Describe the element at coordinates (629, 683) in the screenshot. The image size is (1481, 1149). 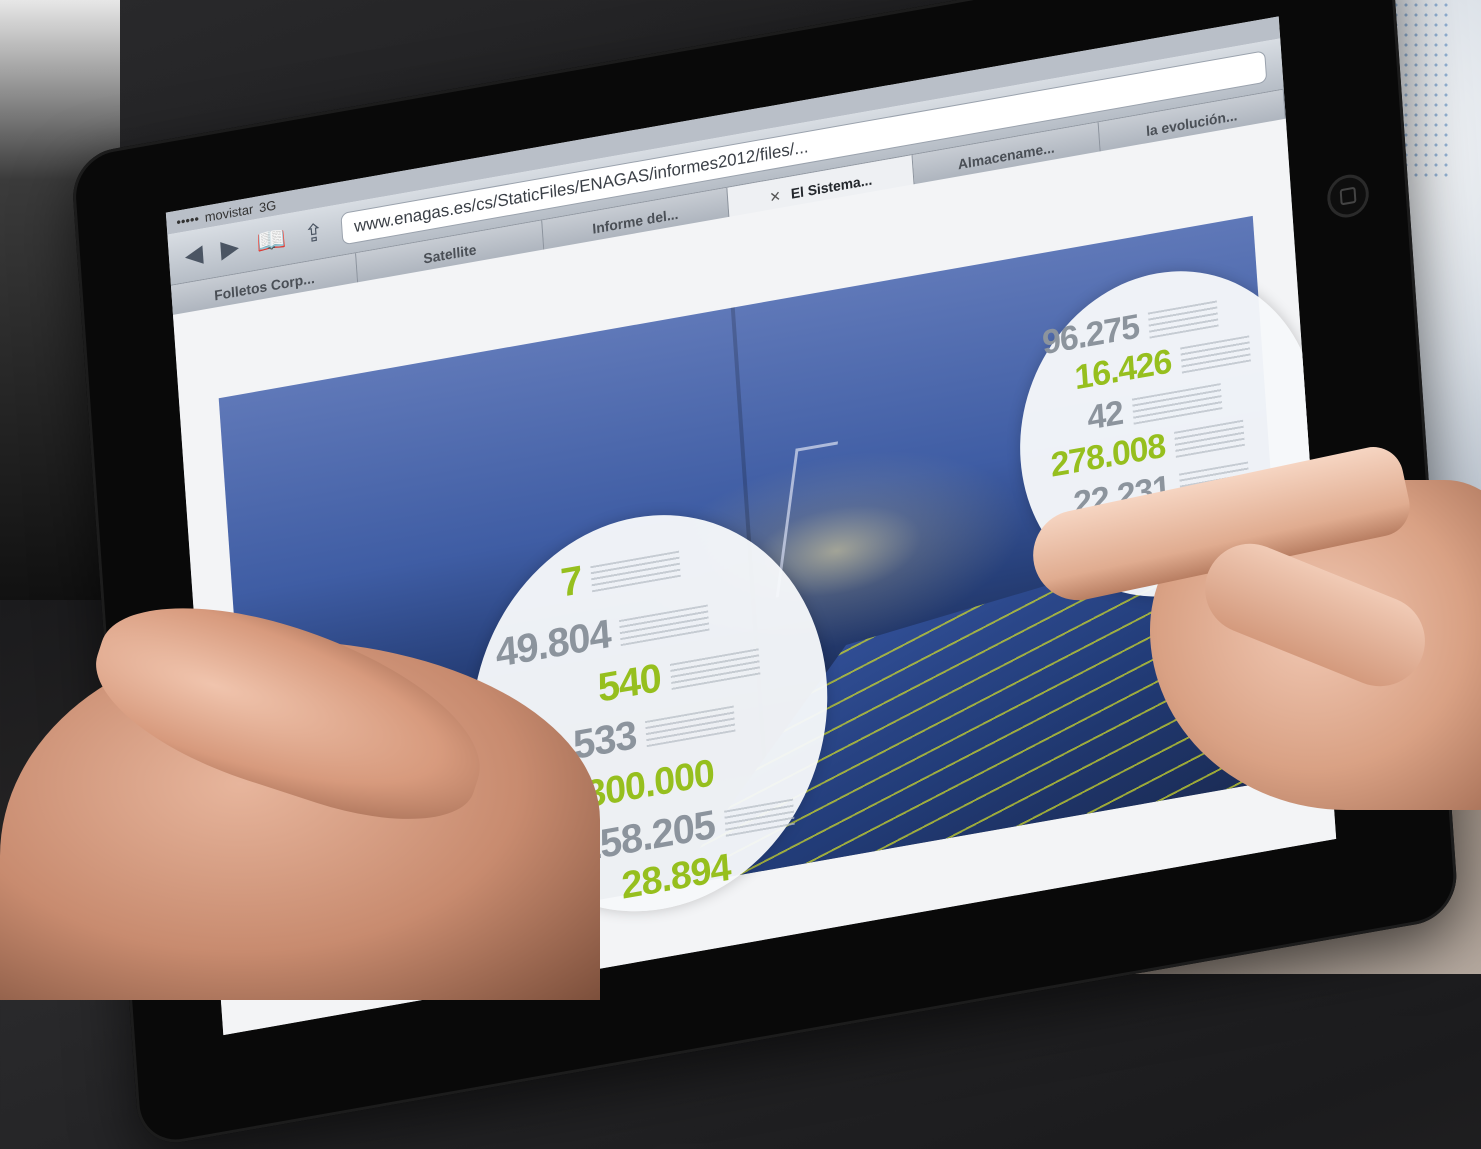
I see `stat-value: 540` at that location.